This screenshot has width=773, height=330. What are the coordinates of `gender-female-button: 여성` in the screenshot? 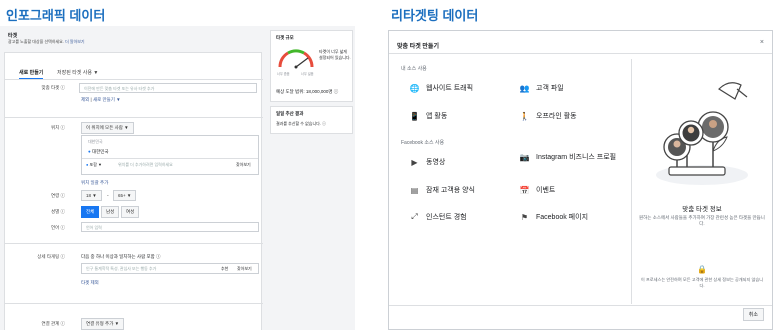 It's located at (130, 212).